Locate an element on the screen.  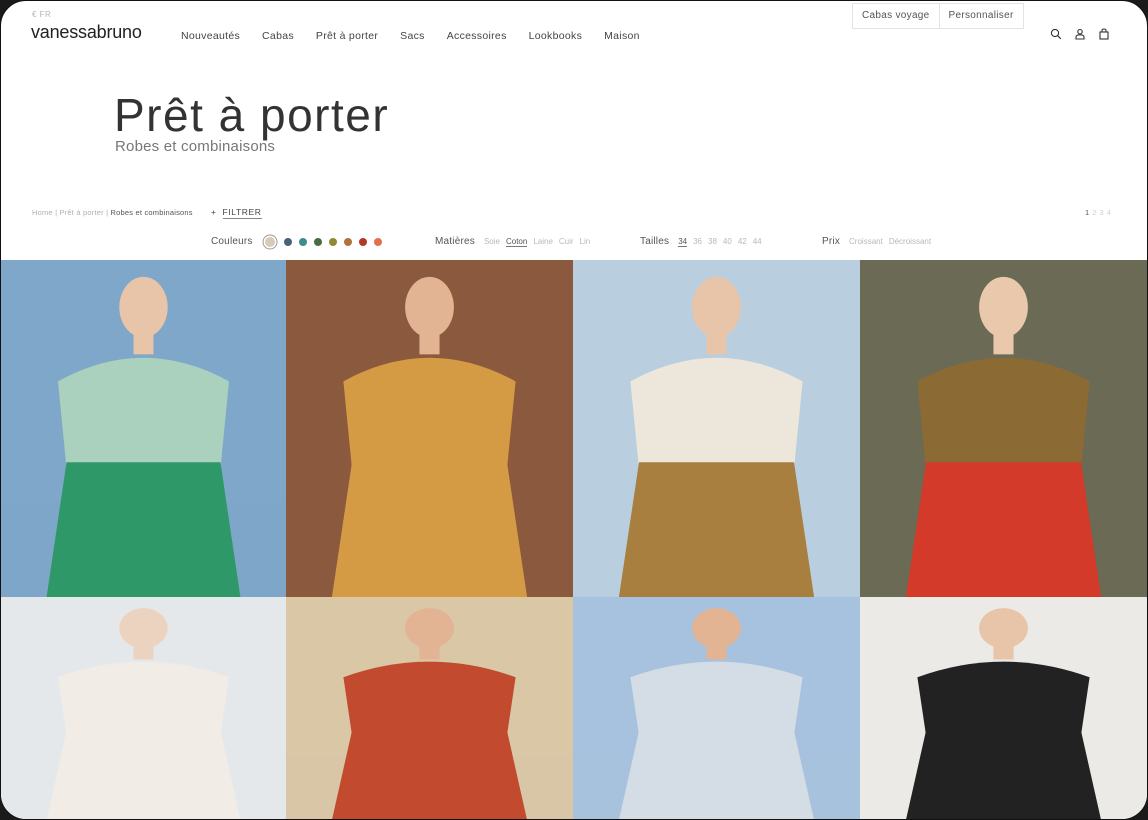
page-link-4: 4 is located at coordinates (1109, 212).